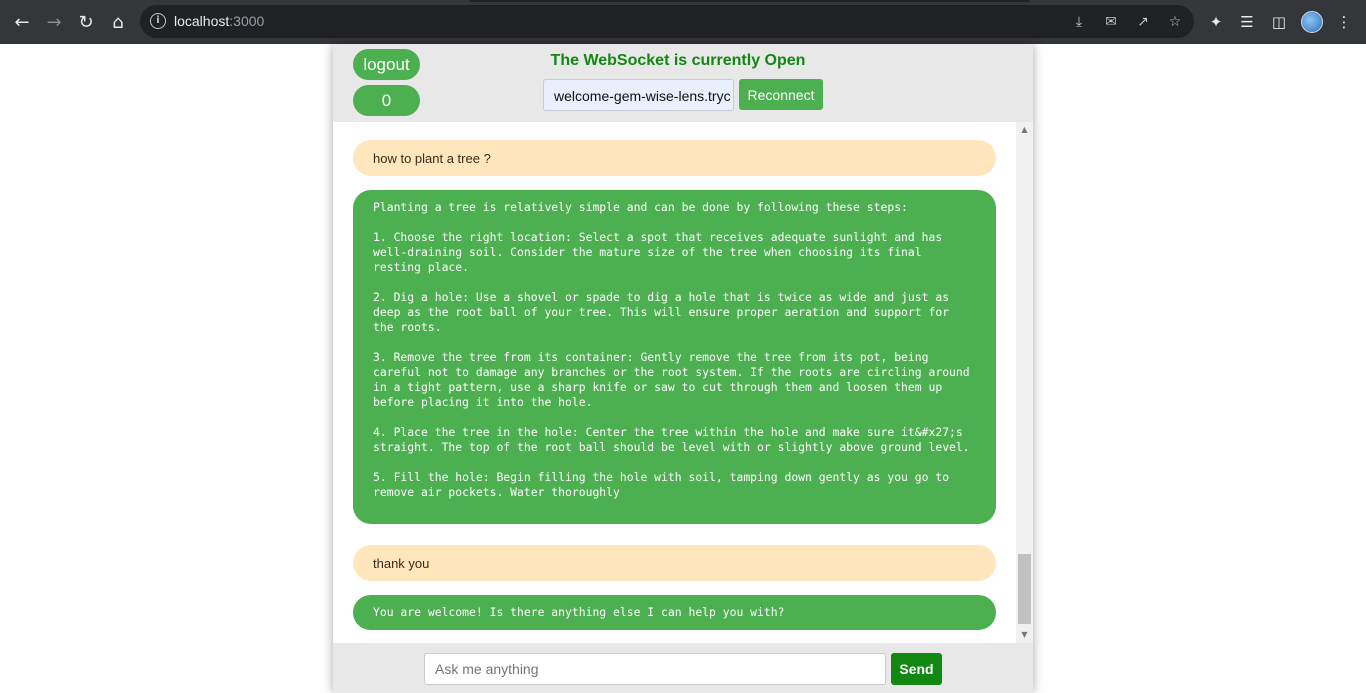  What do you see at coordinates (247, 21) in the screenshot?
I see `url-port: :3000` at bounding box center [247, 21].